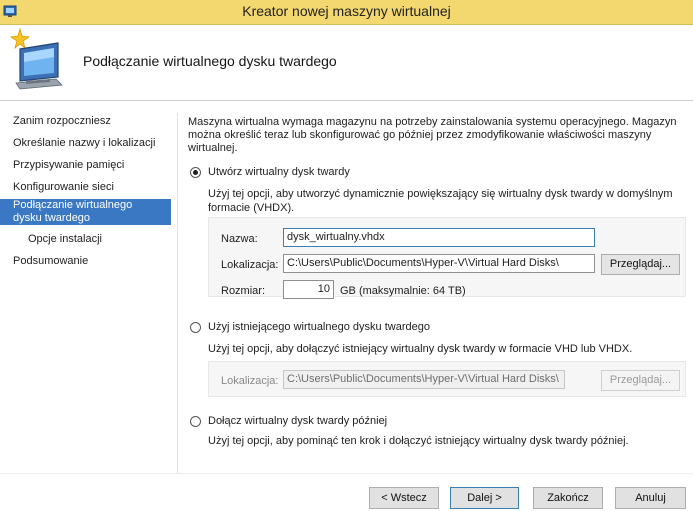 The width and height of the screenshot is (693, 511). I want to click on existing-location-label: Lokalizacja:, so click(250, 381).